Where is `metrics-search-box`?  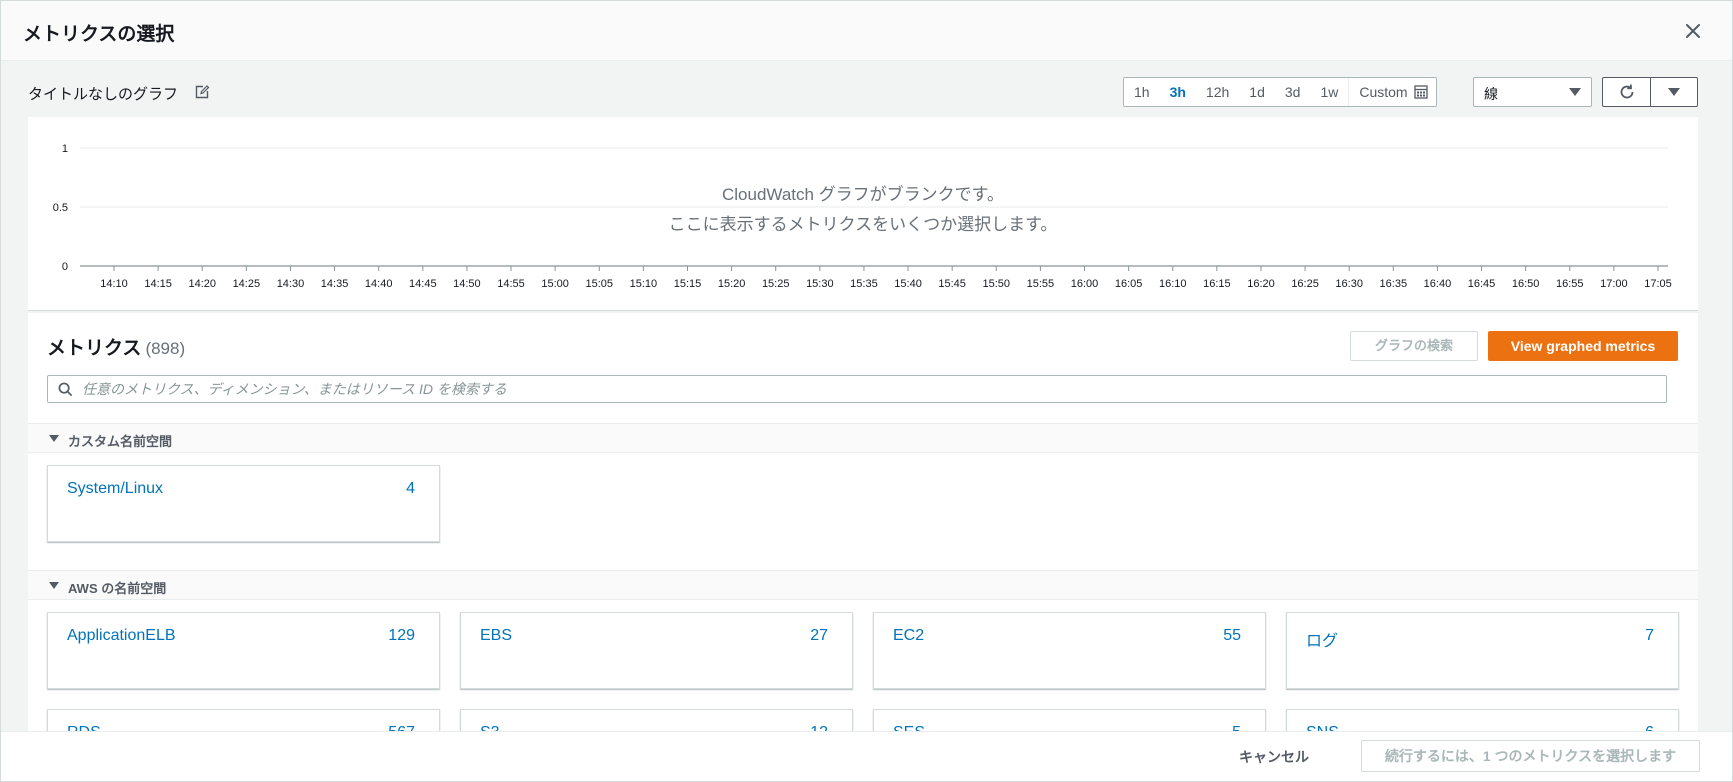 metrics-search-box is located at coordinates (857, 389).